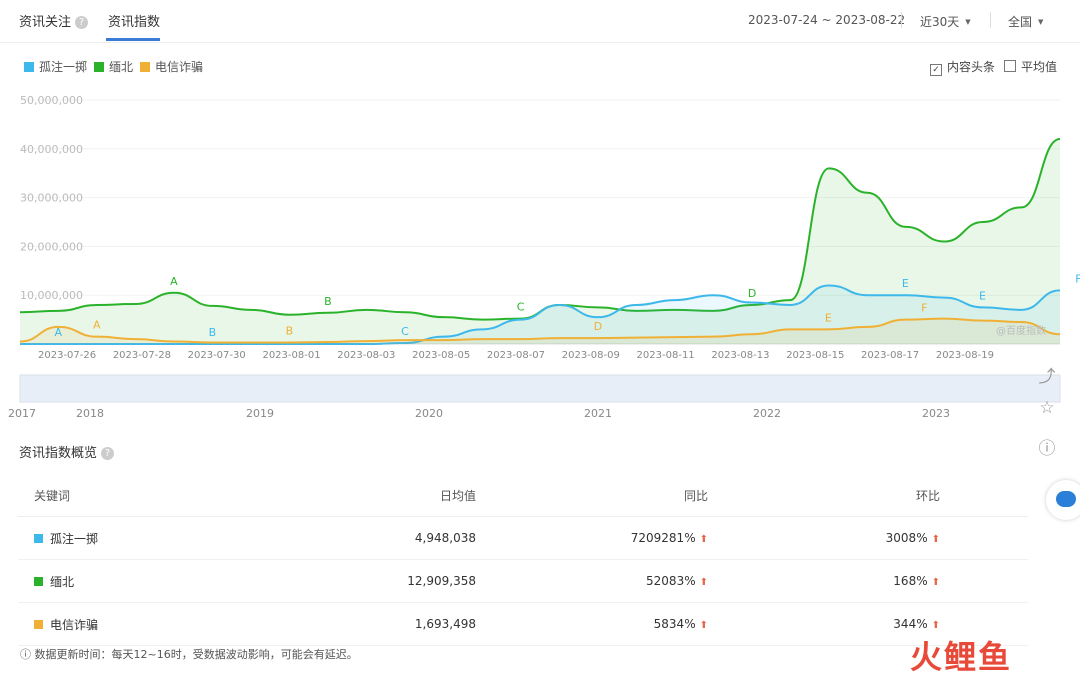  Describe the element at coordinates (1047, 411) in the screenshot. I see `star-icon: ☆` at that location.